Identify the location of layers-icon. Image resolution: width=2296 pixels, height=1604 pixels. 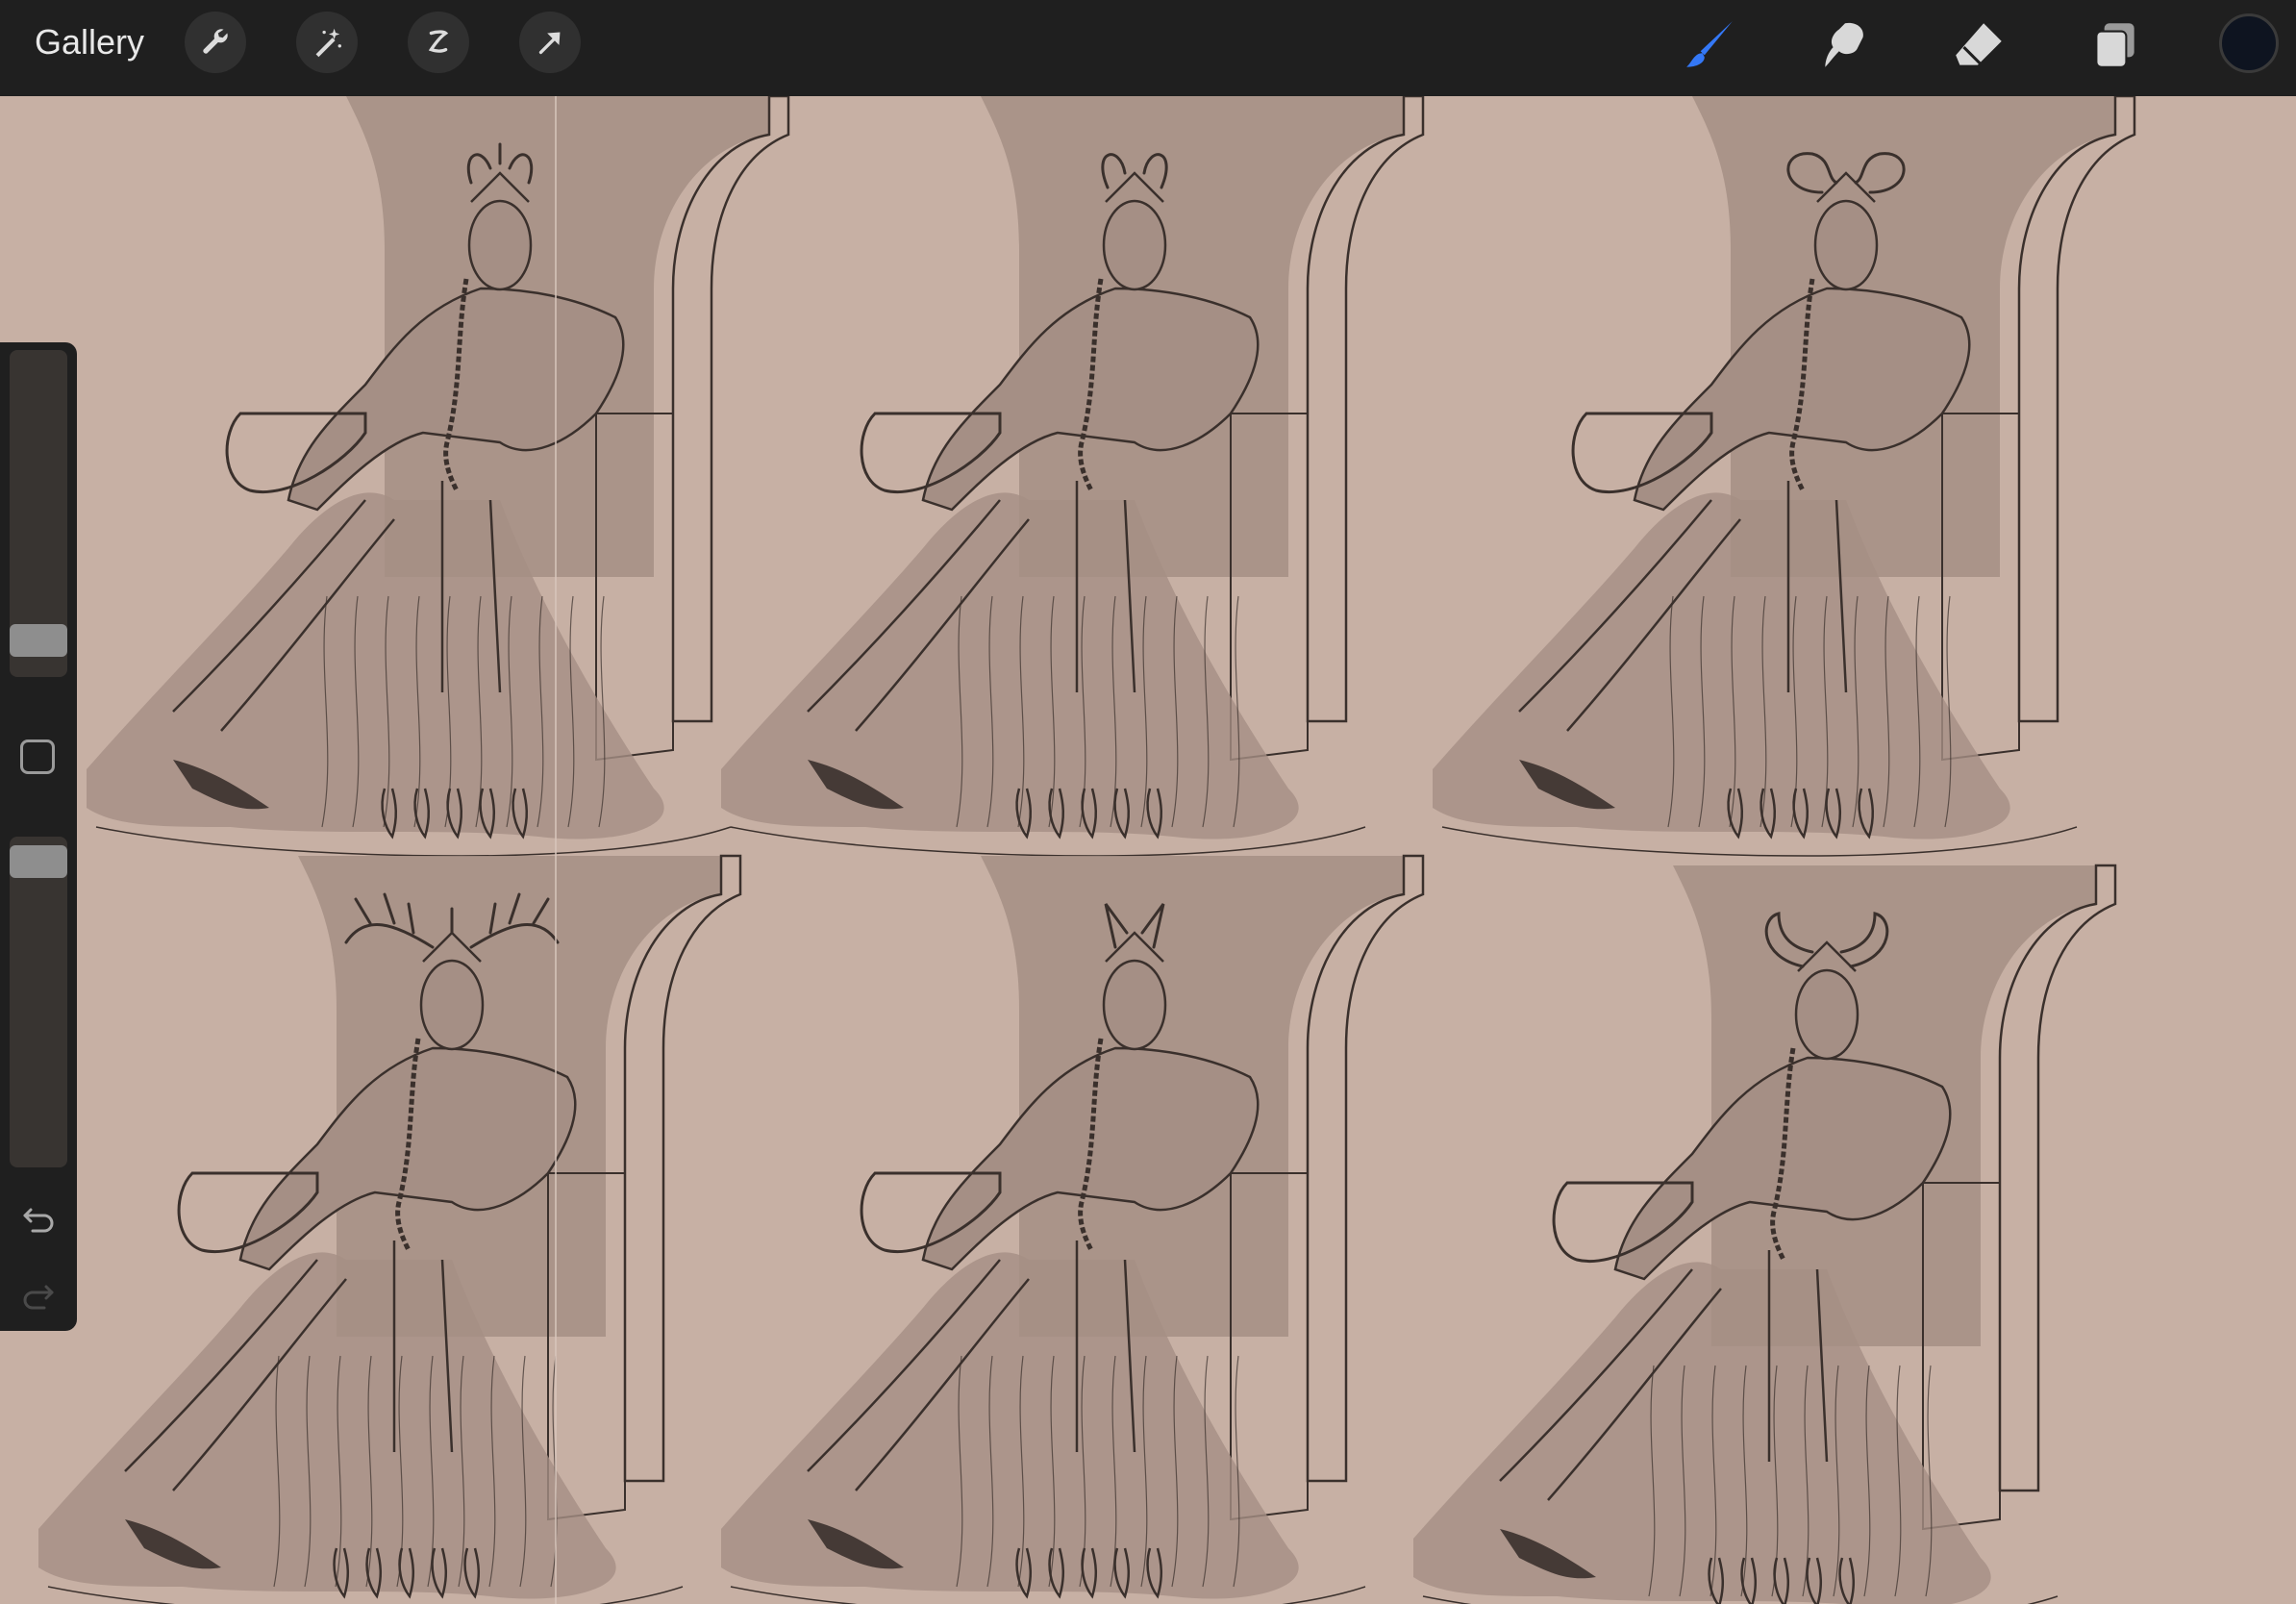
(2114, 45).